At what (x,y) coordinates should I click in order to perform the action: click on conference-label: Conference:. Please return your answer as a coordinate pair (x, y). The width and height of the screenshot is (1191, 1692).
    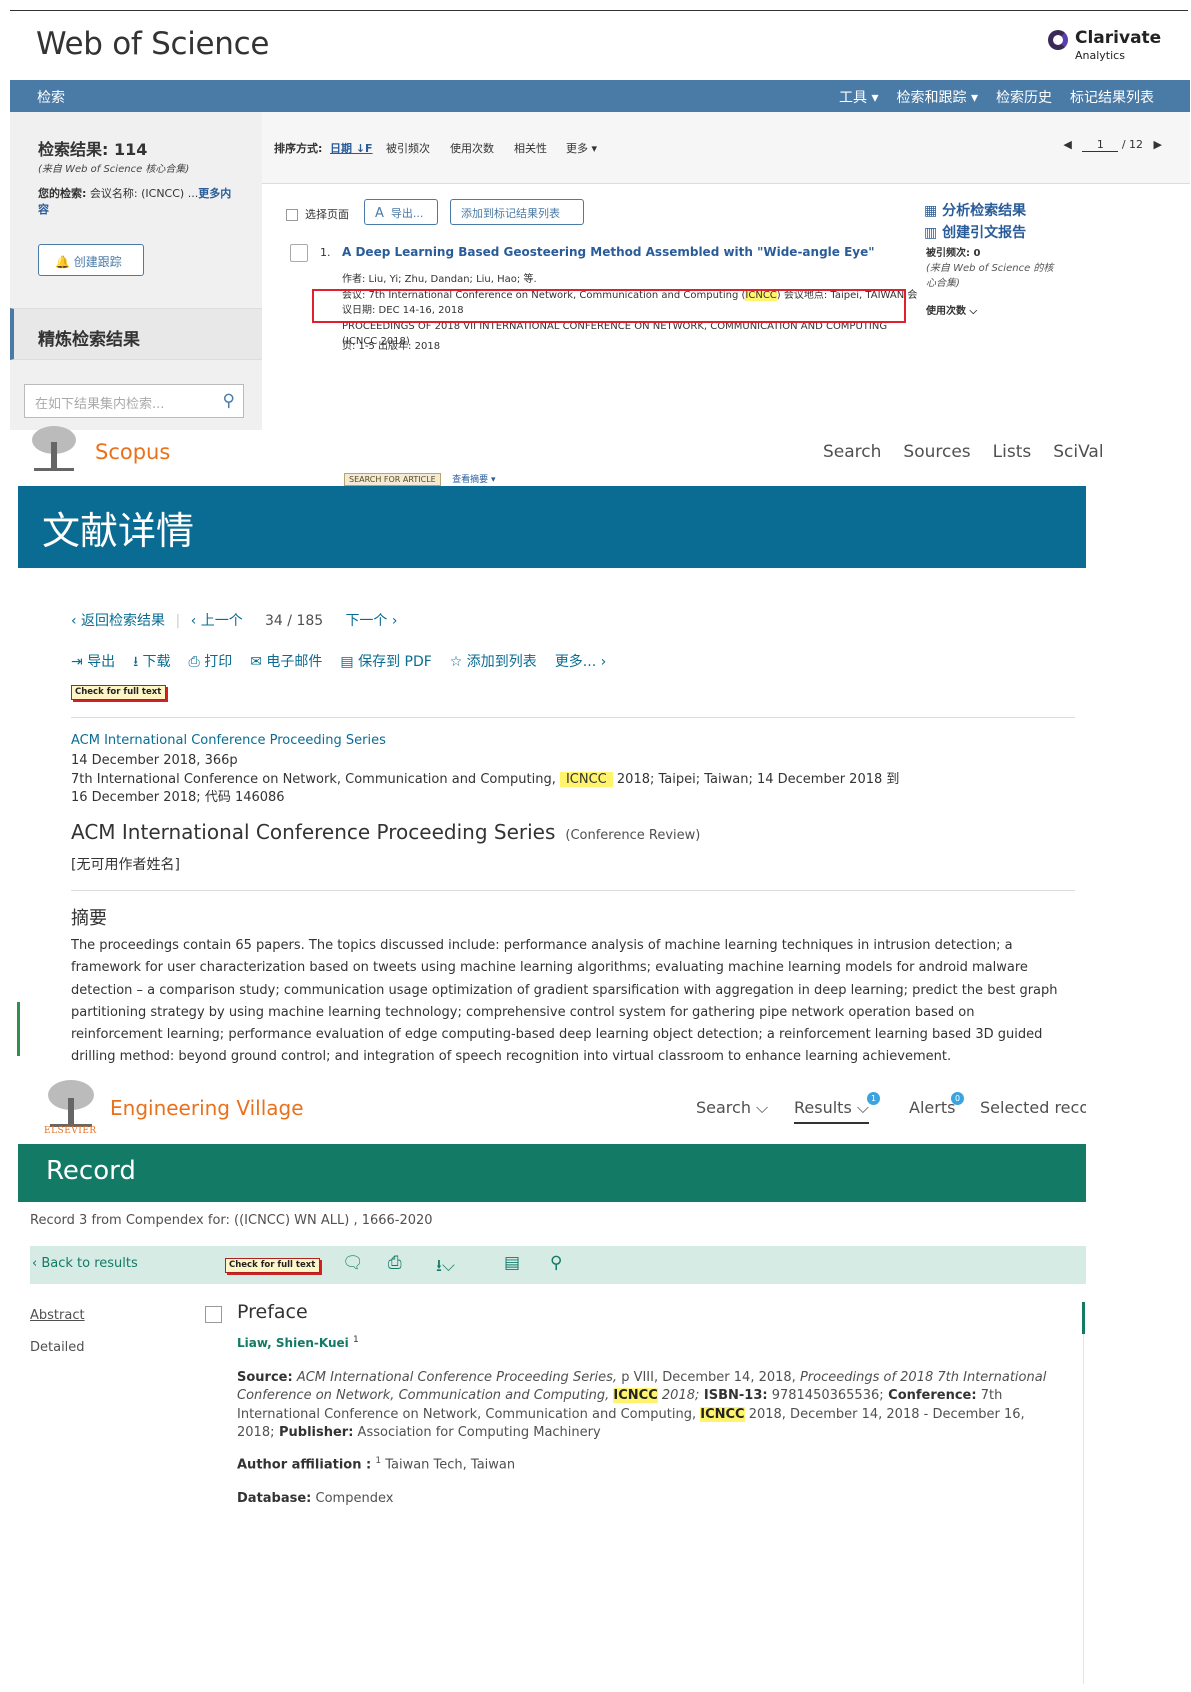
    Looking at the image, I should click on (930, 1396).